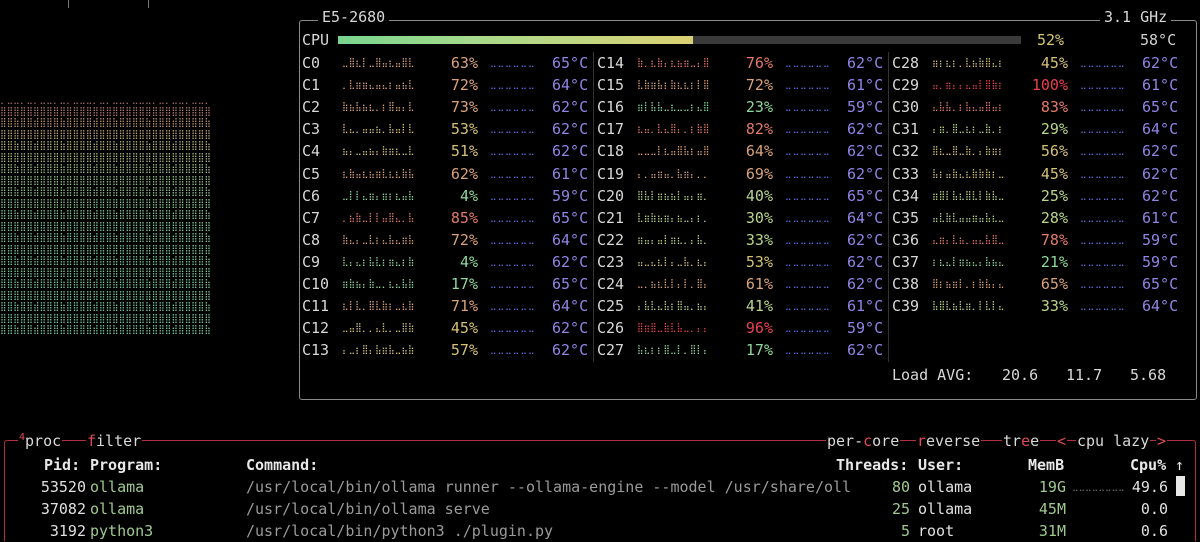 The image size is (1200, 542). Describe the element at coordinates (873, 531) in the screenshot. I see `process-threads: 5` at that location.